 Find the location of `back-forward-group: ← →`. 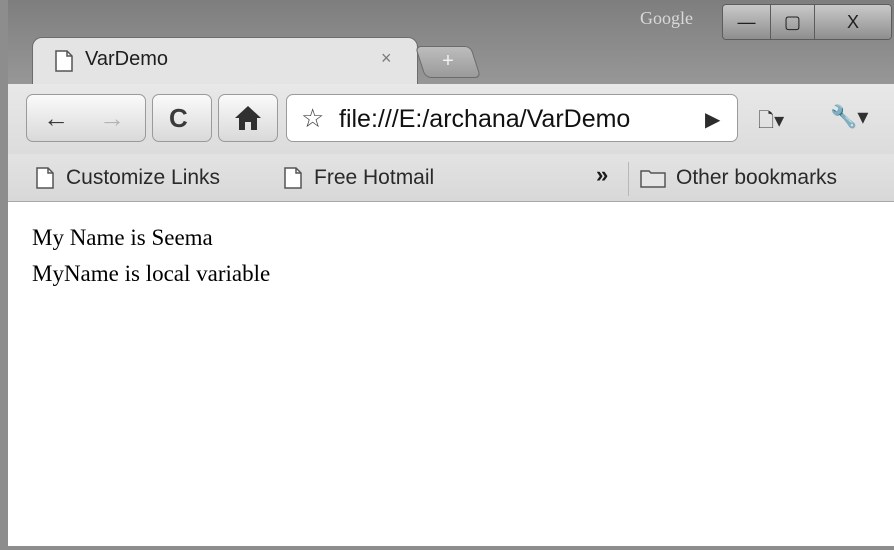

back-forward-group: ← → is located at coordinates (86, 118).